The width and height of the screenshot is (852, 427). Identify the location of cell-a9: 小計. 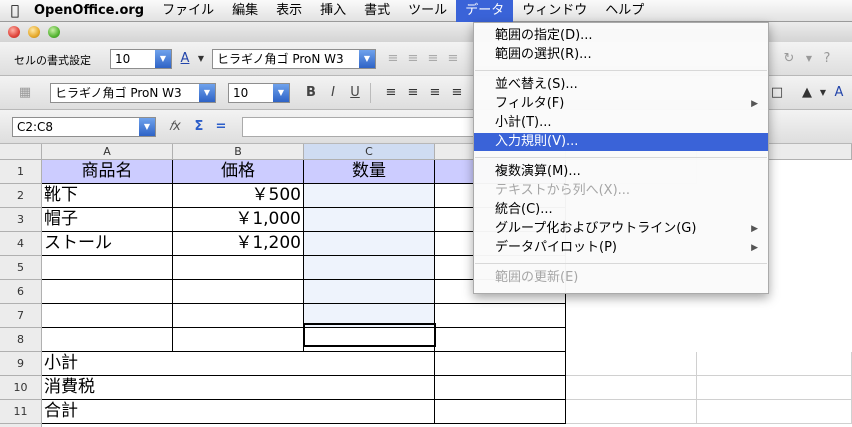
(238, 364).